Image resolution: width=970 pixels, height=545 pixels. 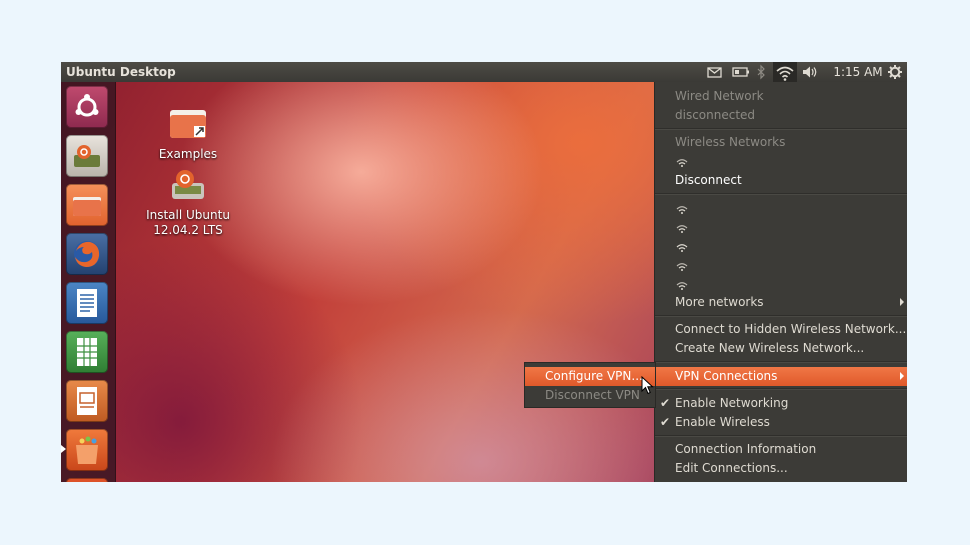 I want to click on dash-home-button, so click(x=87, y=107).